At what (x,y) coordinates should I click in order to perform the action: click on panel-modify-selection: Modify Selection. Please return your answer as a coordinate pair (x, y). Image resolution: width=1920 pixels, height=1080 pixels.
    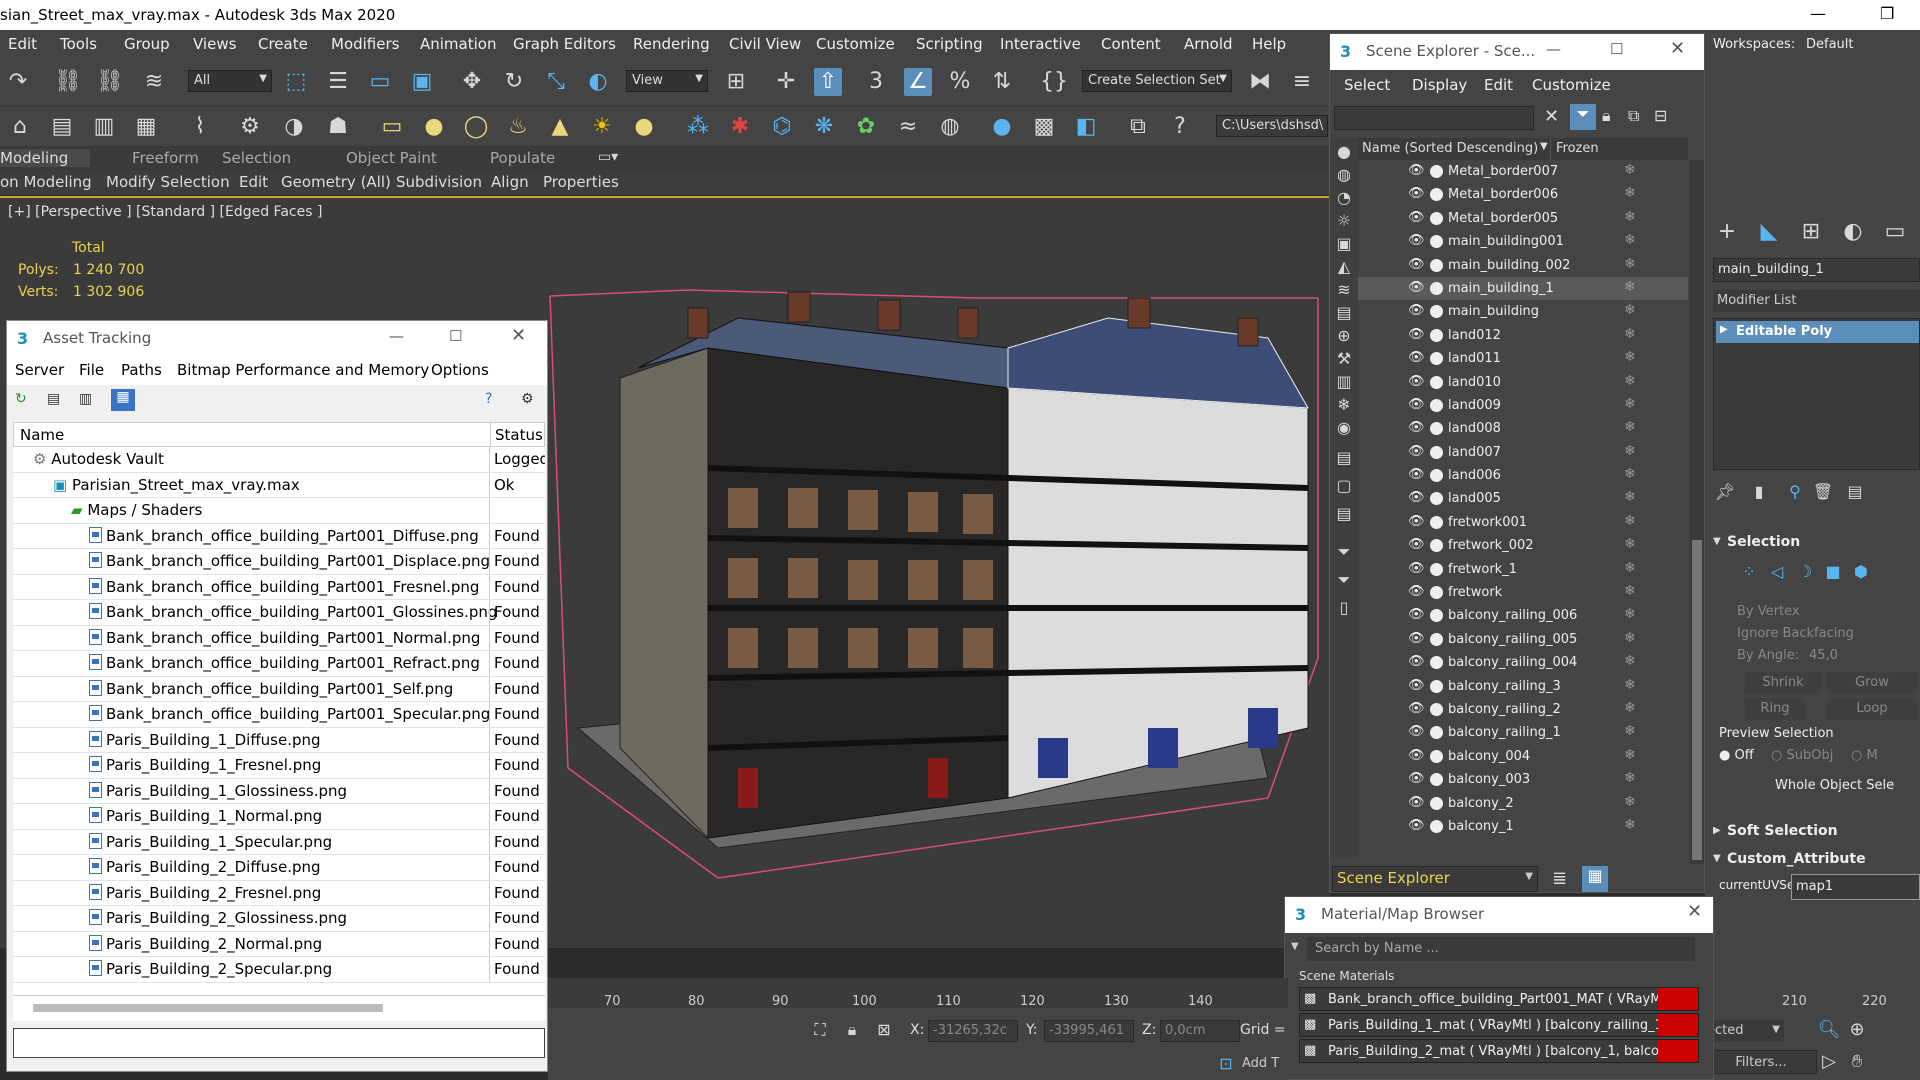
    Looking at the image, I should click on (168, 182).